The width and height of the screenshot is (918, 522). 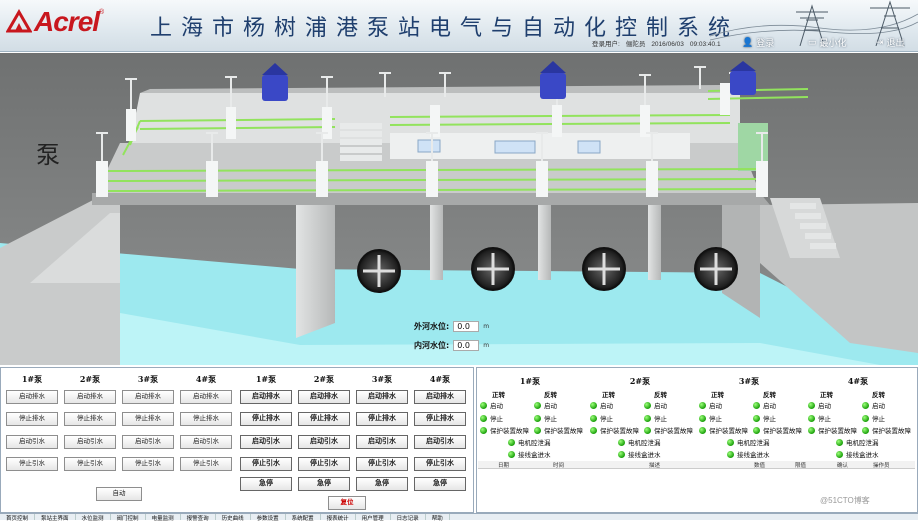 I want to click on pump-4-manual-button: 停止引水, so click(x=206, y=464).